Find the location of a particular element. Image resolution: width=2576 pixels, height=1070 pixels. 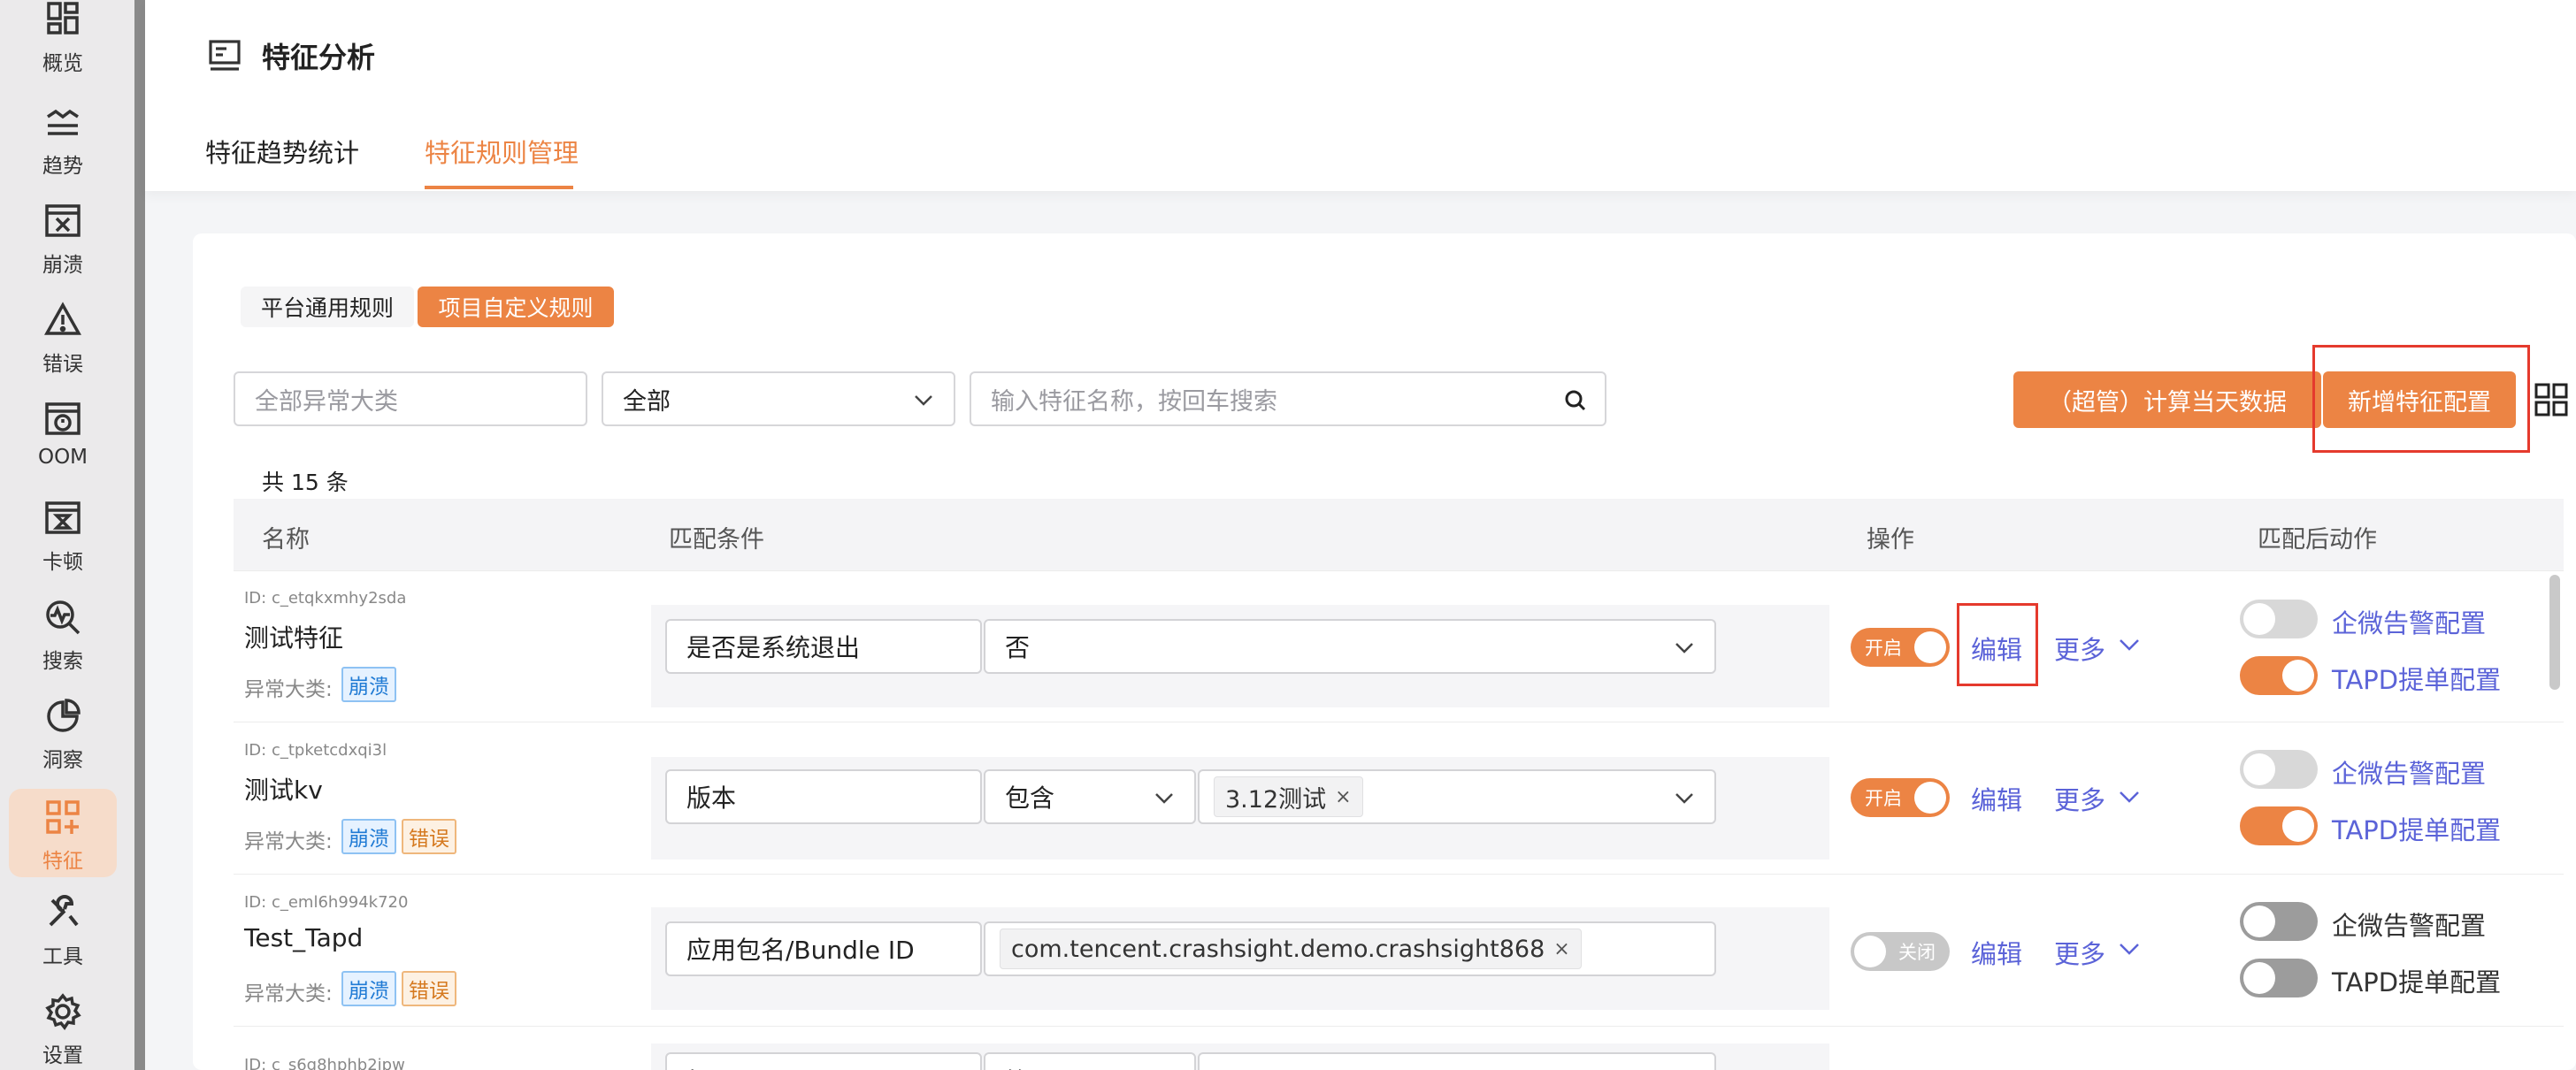

insight-pie-icon is located at coordinates (63, 715).